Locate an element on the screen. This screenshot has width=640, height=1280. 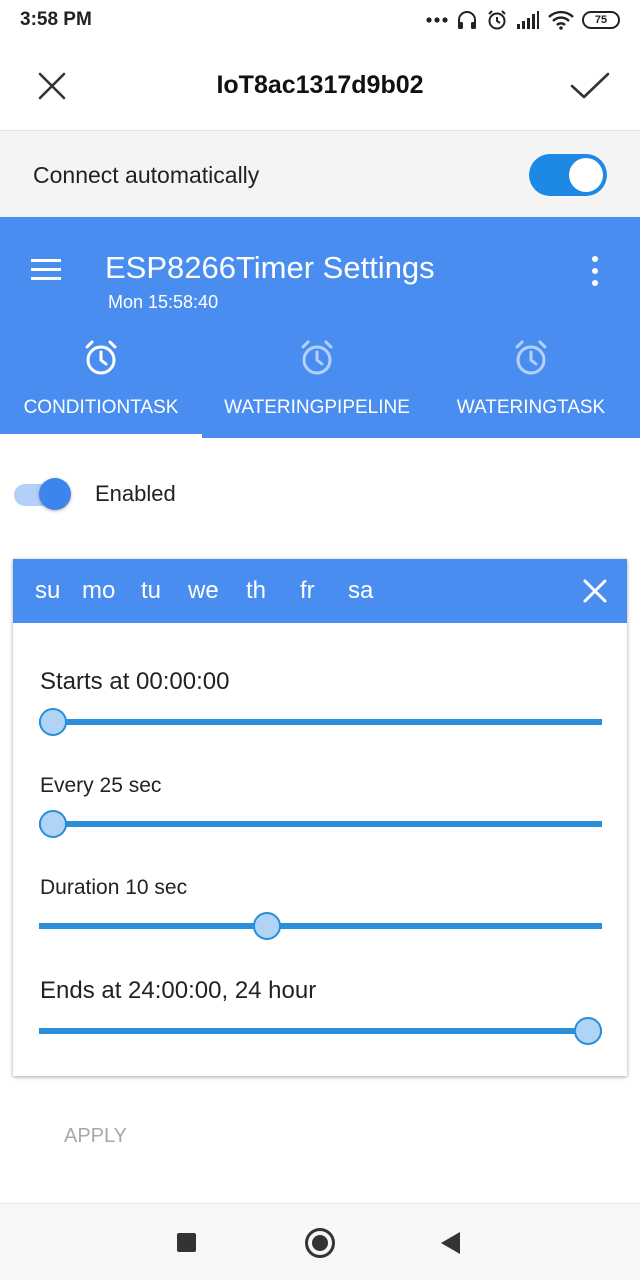
back-triangle-icon is located at coordinates (450, 1243).